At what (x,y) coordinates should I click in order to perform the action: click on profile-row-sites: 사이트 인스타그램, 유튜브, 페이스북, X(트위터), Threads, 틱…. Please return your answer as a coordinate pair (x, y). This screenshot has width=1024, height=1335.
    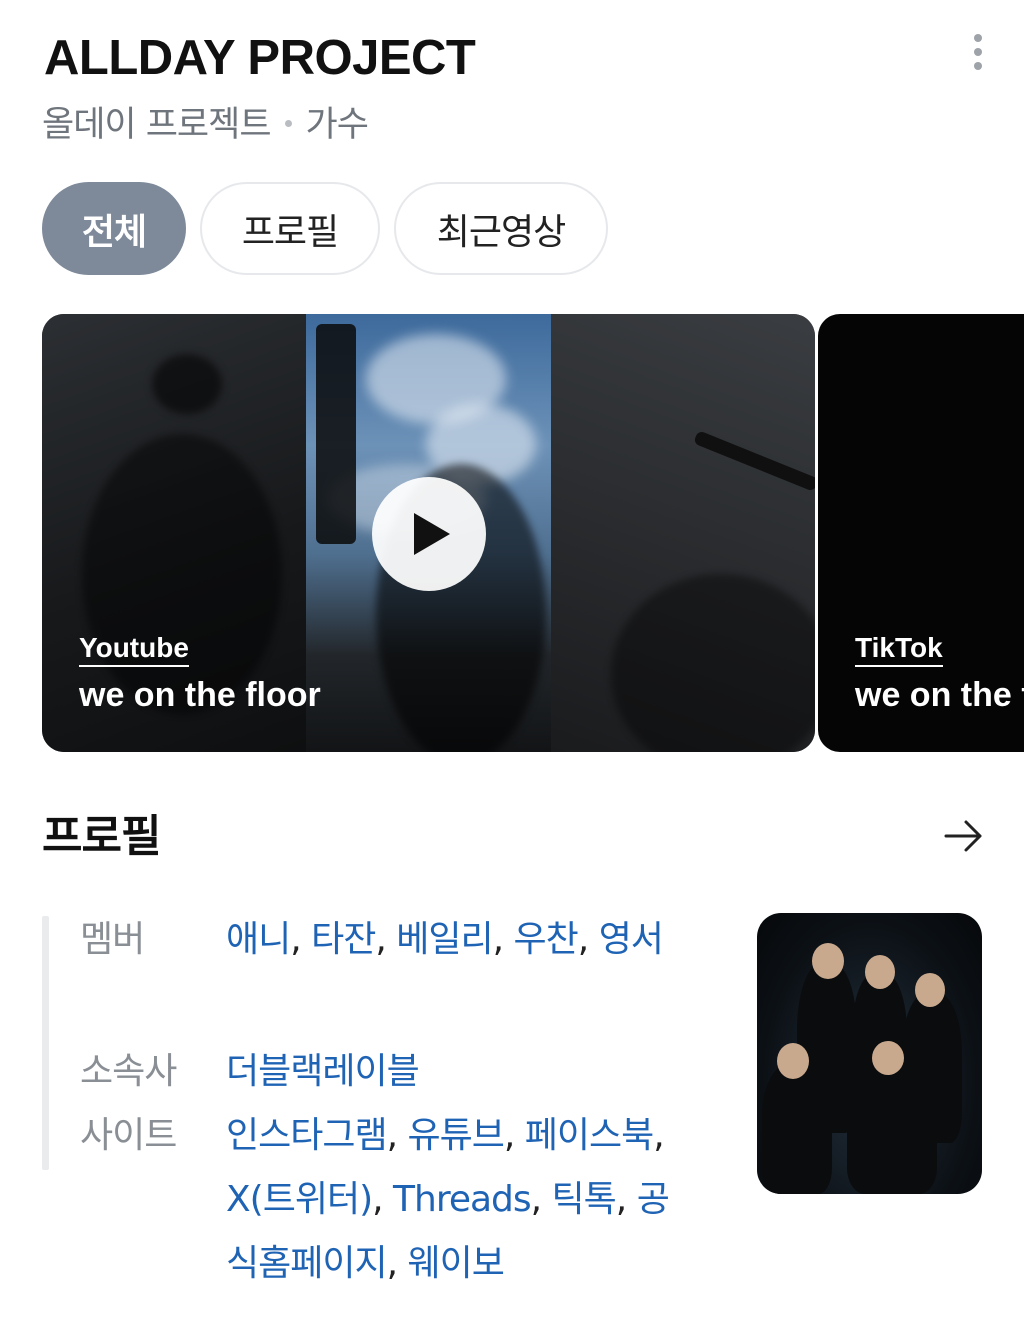
    Looking at the image, I should click on (388, 1200).